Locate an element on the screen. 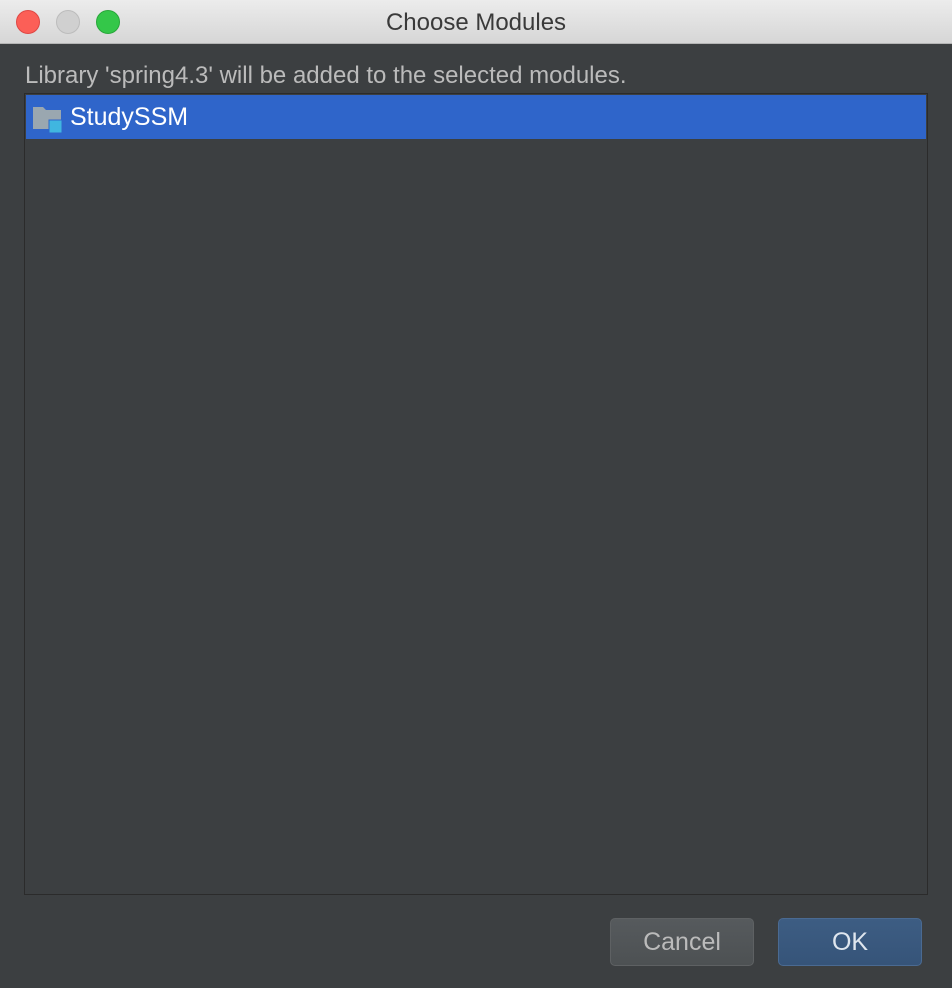  module-item-label: StudySSM is located at coordinates (129, 117).